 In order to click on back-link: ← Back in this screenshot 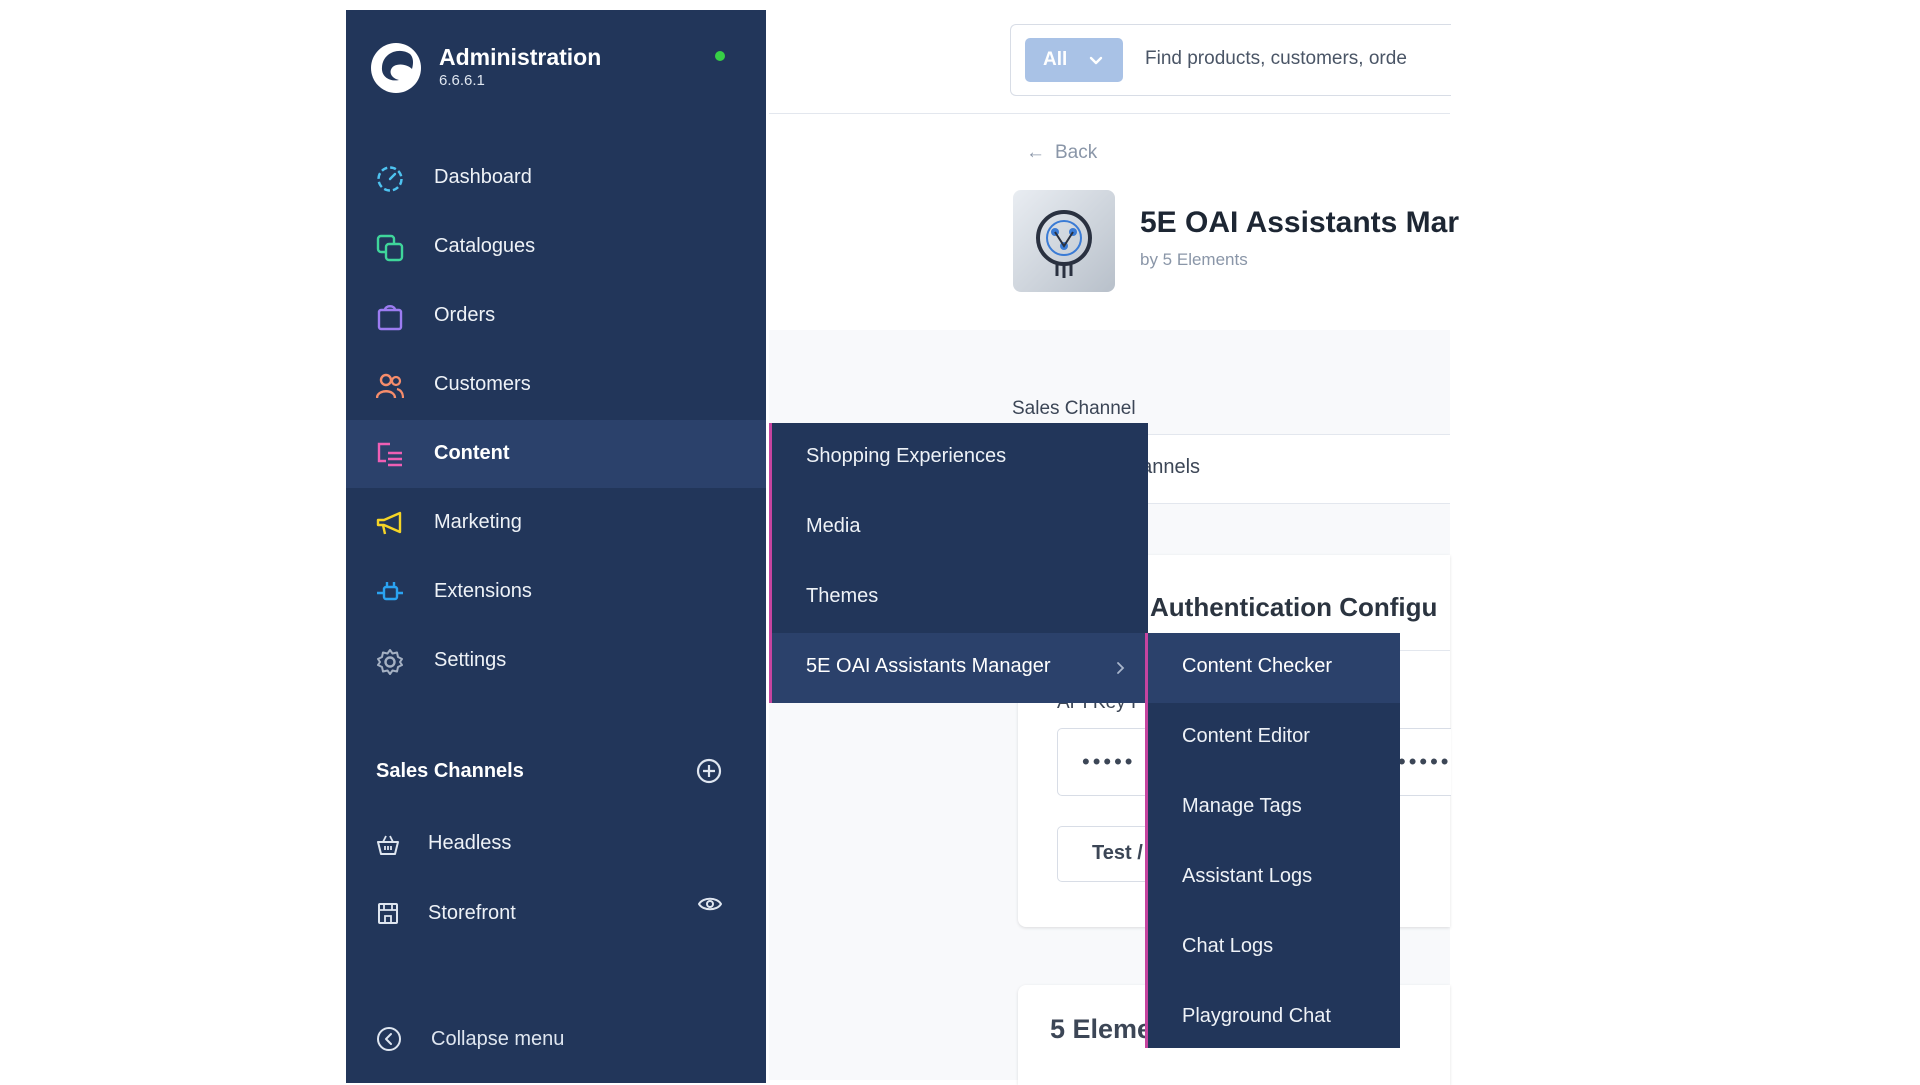, I will do `click(1061, 153)`.